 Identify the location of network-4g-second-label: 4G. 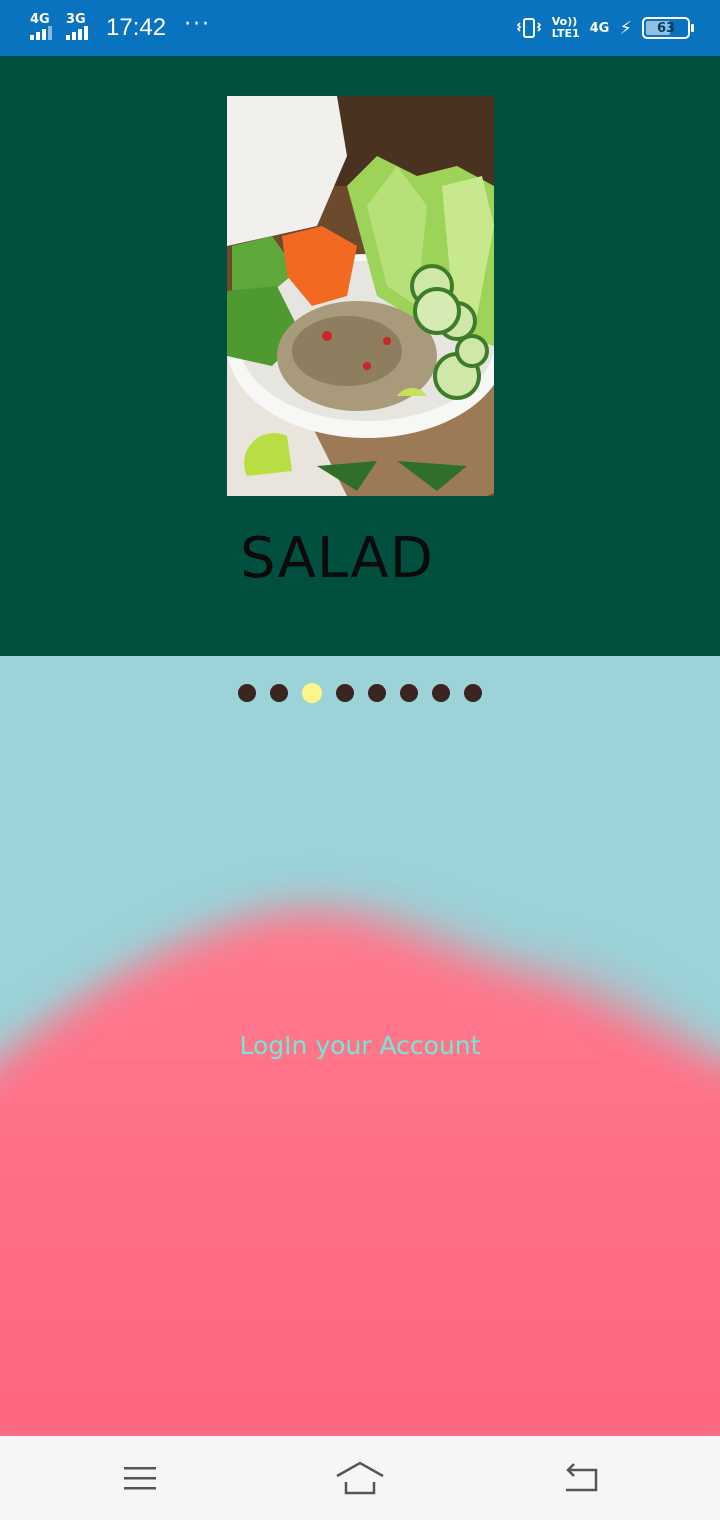
(599, 28).